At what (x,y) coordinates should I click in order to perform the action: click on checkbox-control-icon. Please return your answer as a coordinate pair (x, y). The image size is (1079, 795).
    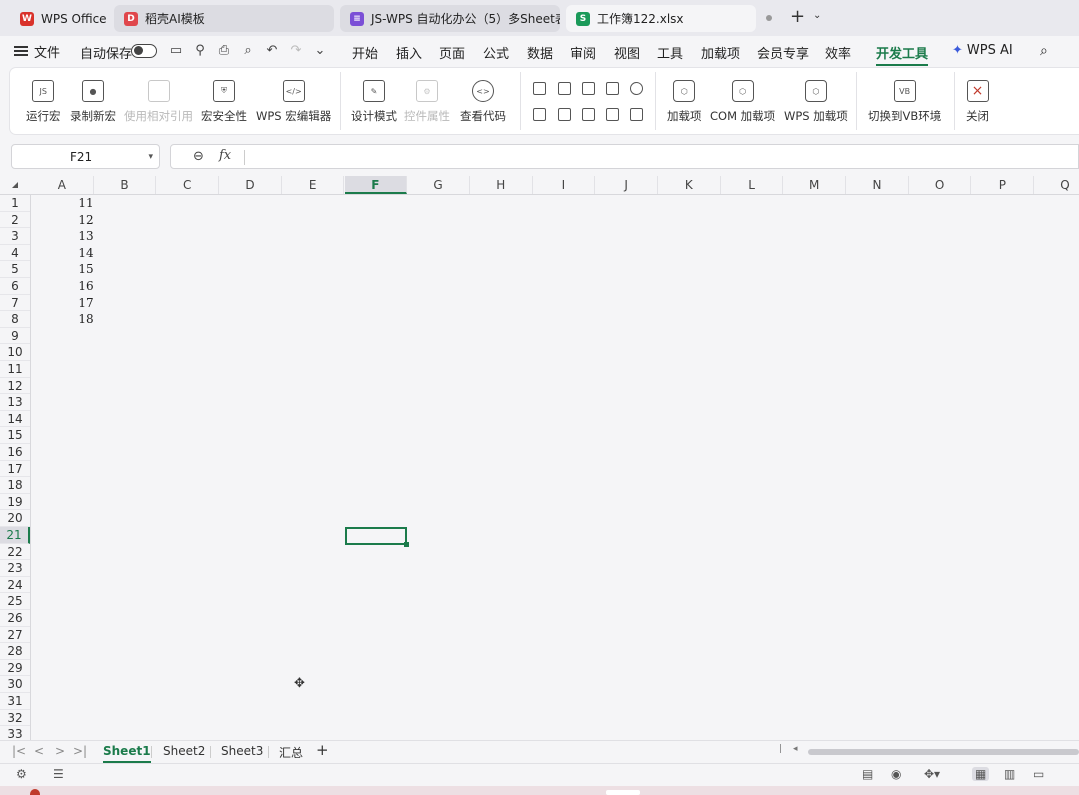
    Looking at the image, I should click on (564, 88).